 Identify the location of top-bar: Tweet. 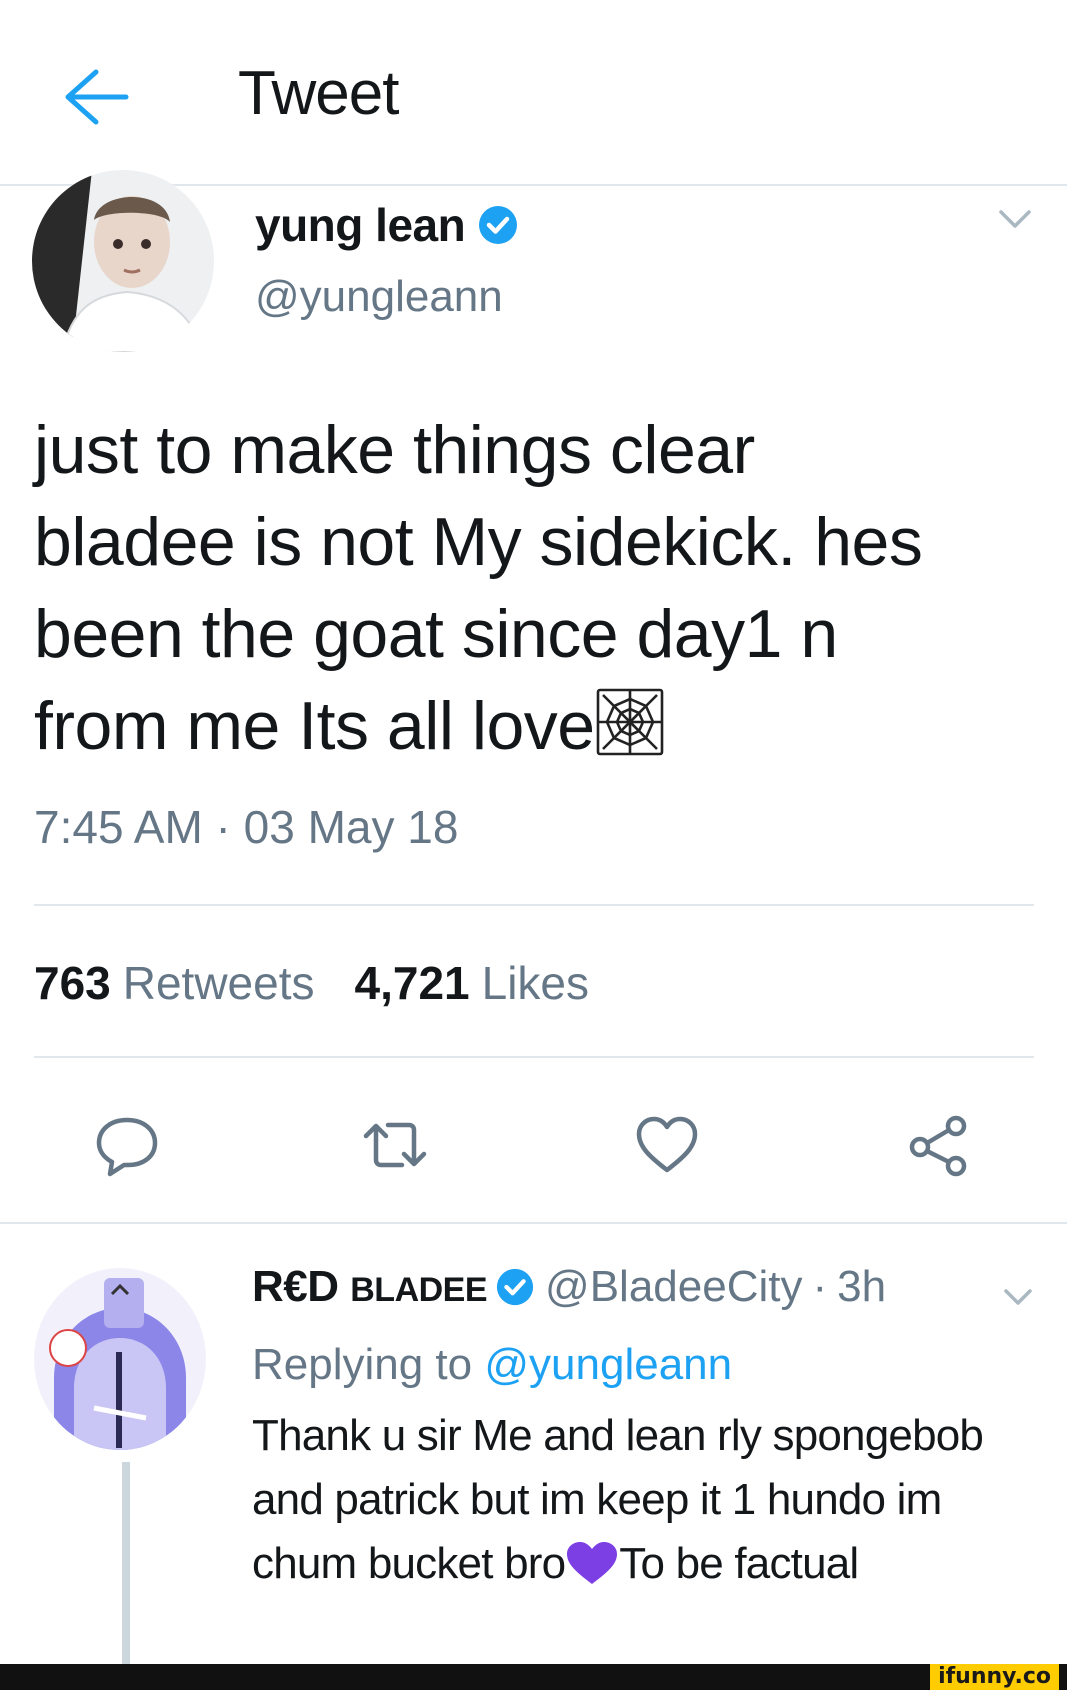
(533, 93).